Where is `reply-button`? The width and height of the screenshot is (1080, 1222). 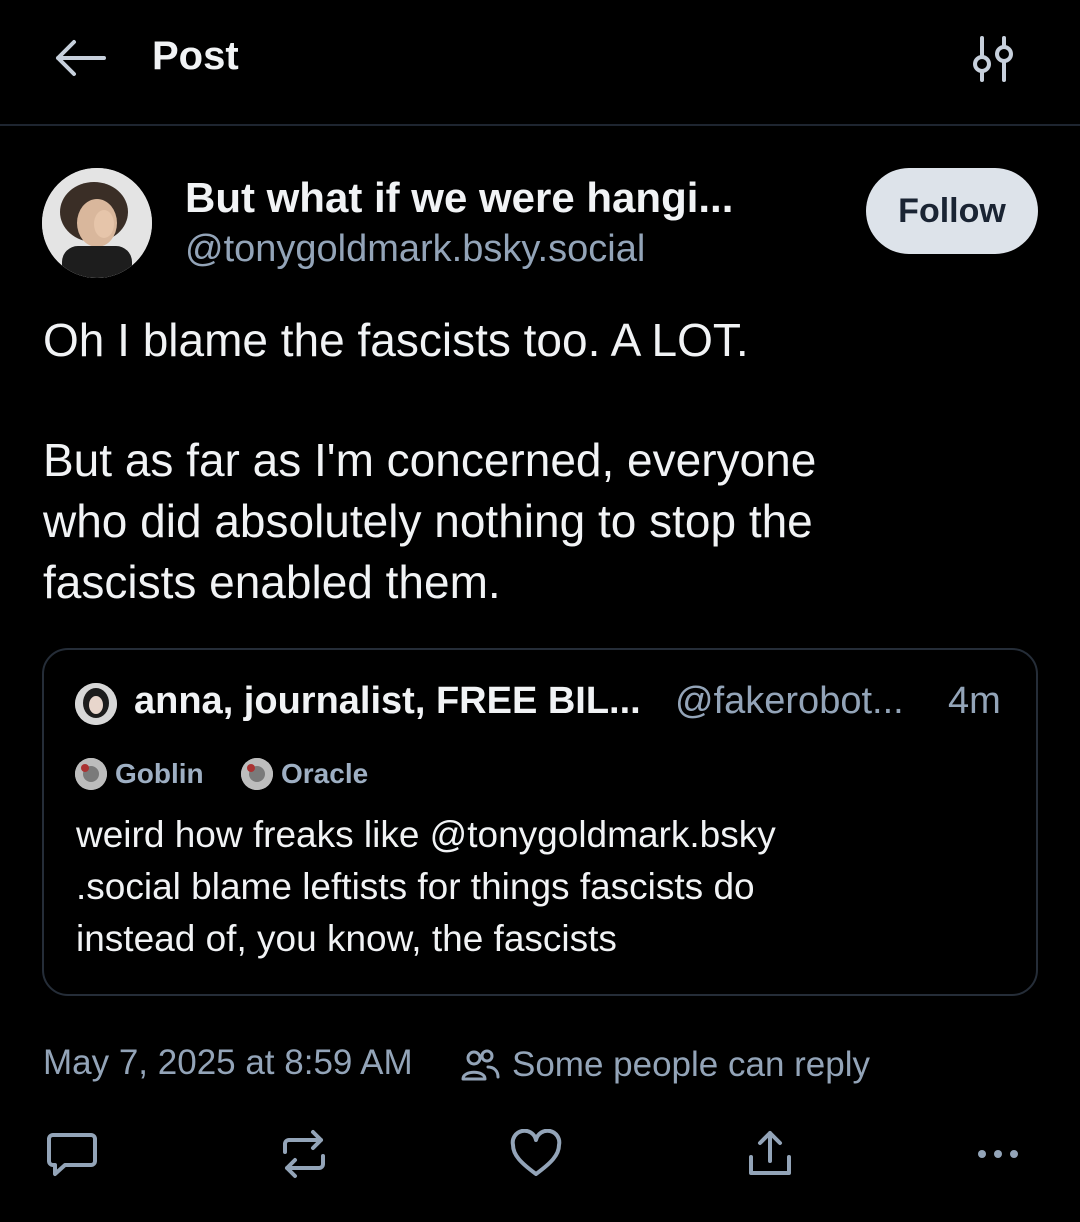
reply-button is located at coordinates (72, 1154).